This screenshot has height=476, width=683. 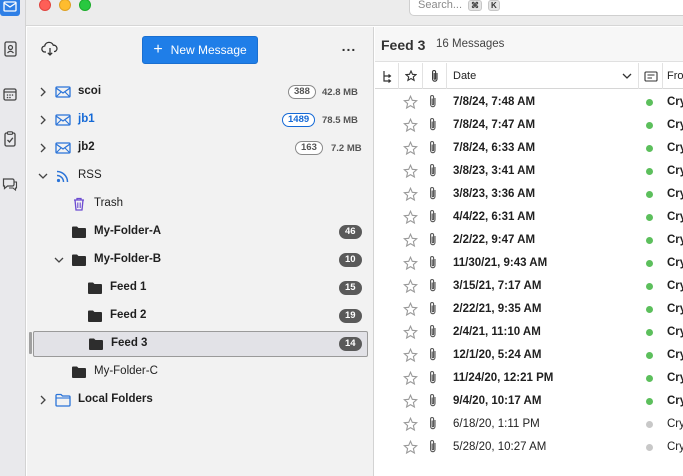 What do you see at coordinates (529, 171) in the screenshot?
I see `message-row: 3/8/23, 3:41 AM Cry` at bounding box center [529, 171].